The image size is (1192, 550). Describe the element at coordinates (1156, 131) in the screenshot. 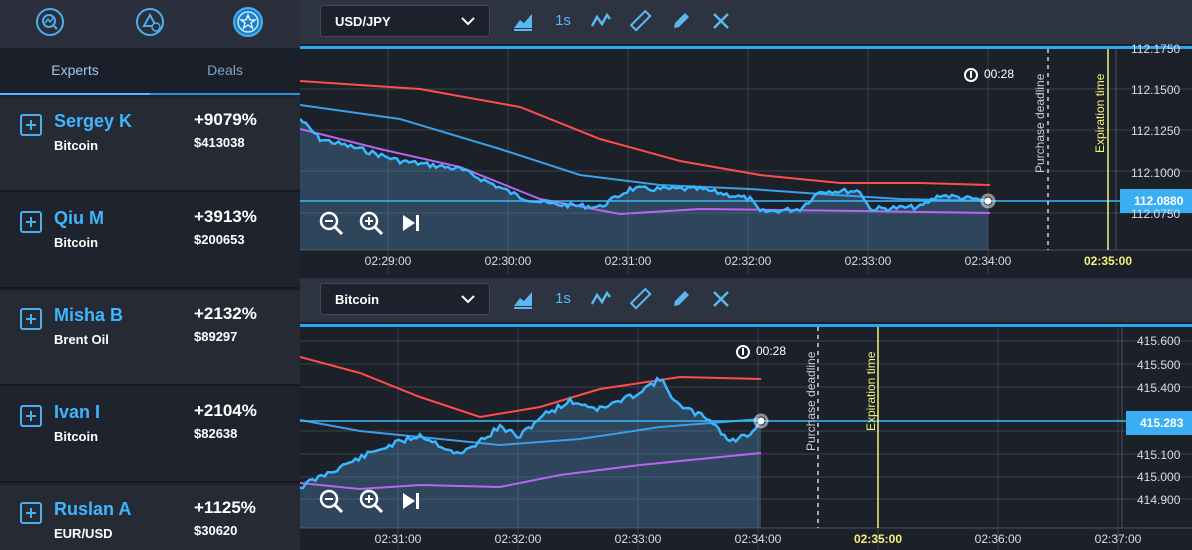

I see `y-tick: 112.1250` at that location.